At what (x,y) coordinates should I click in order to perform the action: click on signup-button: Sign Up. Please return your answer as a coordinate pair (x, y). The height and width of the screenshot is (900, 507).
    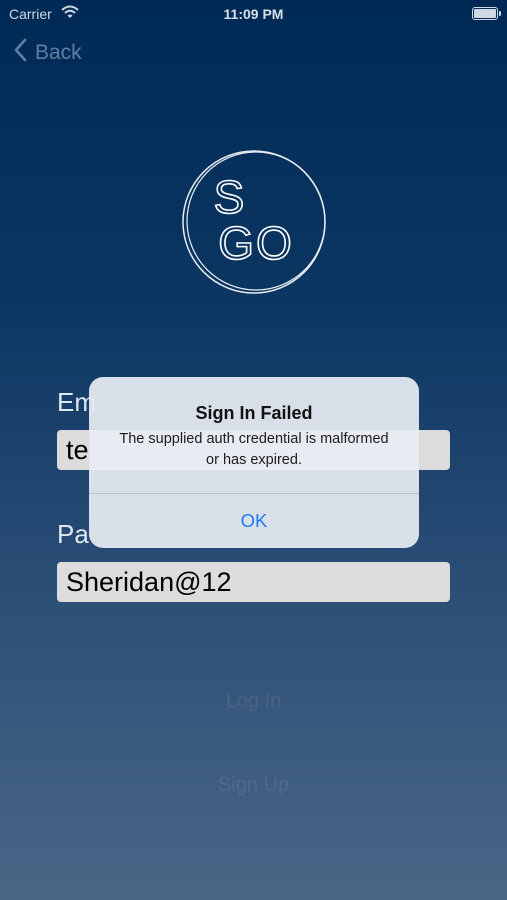
    Looking at the image, I should click on (253, 785).